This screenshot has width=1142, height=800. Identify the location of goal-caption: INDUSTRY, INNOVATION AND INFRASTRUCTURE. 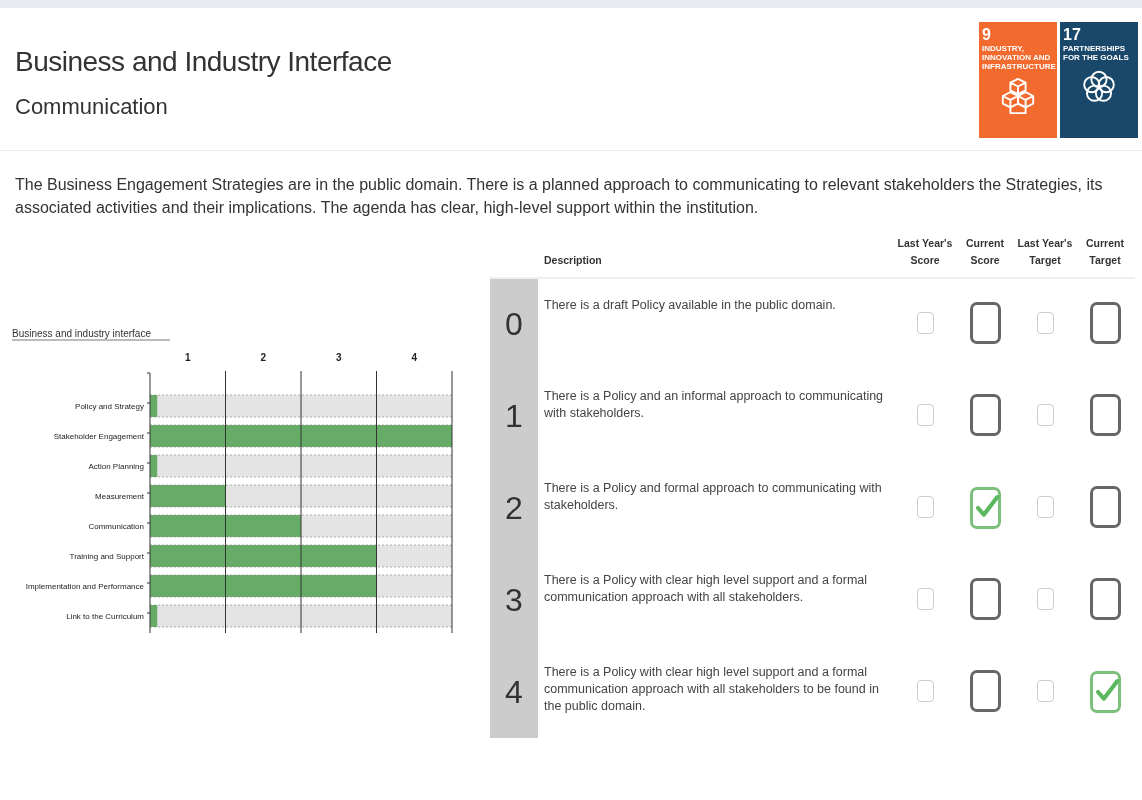
(1019, 57).